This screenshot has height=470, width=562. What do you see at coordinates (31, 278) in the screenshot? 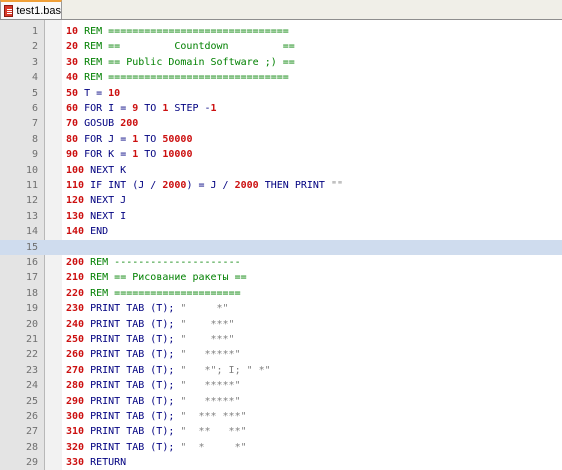
I see `line-number: 17` at bounding box center [31, 278].